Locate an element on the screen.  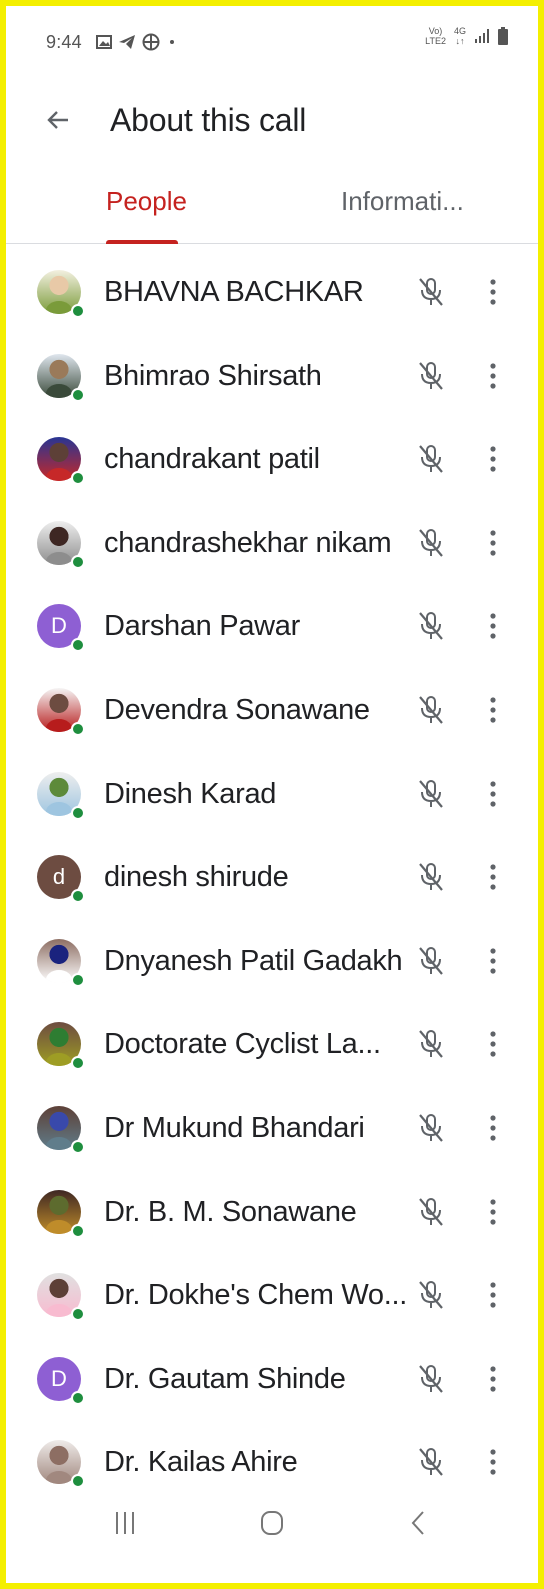
participant-name: chandrashekhar nikam is located at coordinates (248, 542).